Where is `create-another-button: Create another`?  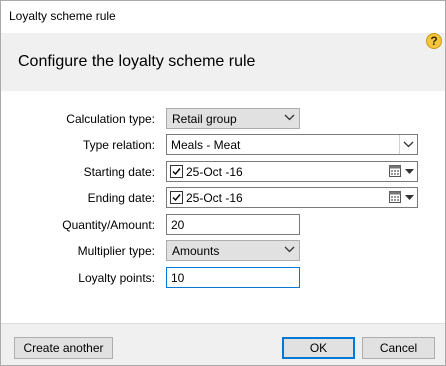
create-another-button: Create another is located at coordinates (63, 348).